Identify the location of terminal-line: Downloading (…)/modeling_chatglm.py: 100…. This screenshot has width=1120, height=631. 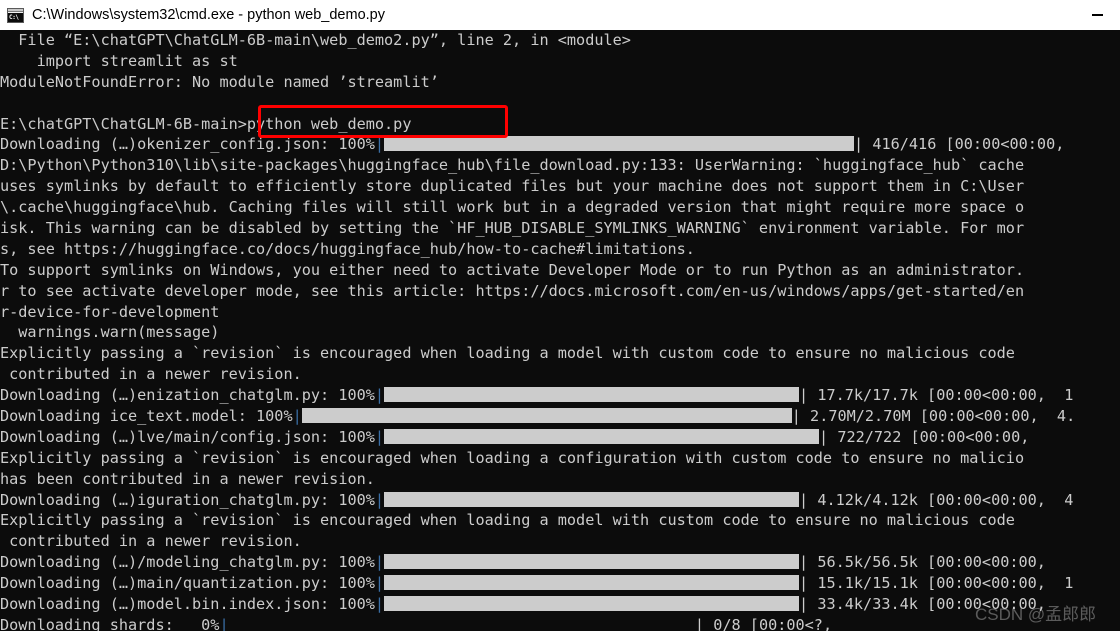
(560, 562).